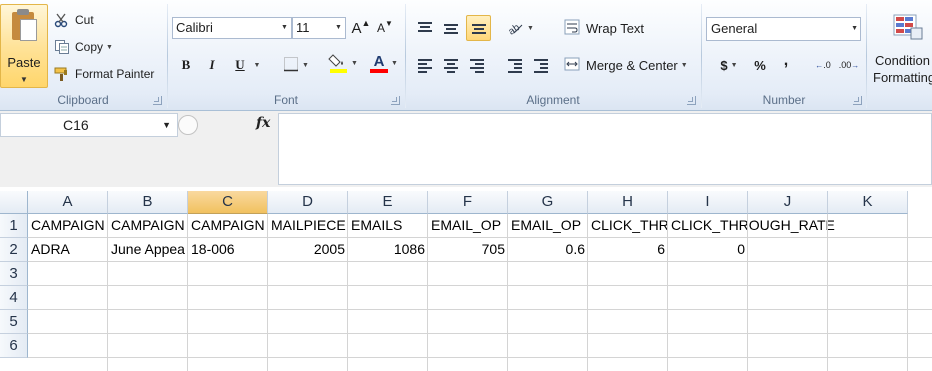 The image size is (932, 371). What do you see at coordinates (68, 249) in the screenshot?
I see `cell-a2: ADRA` at bounding box center [68, 249].